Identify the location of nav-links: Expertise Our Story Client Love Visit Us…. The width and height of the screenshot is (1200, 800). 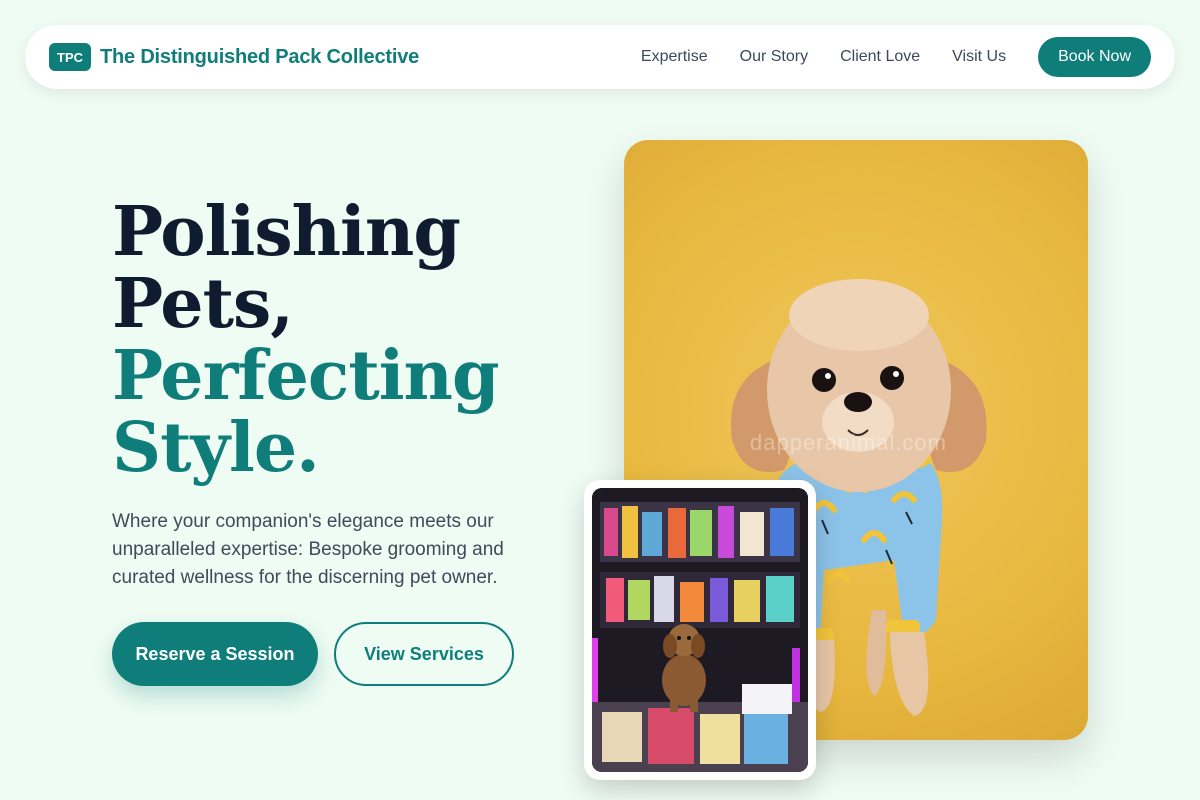
(896, 57).